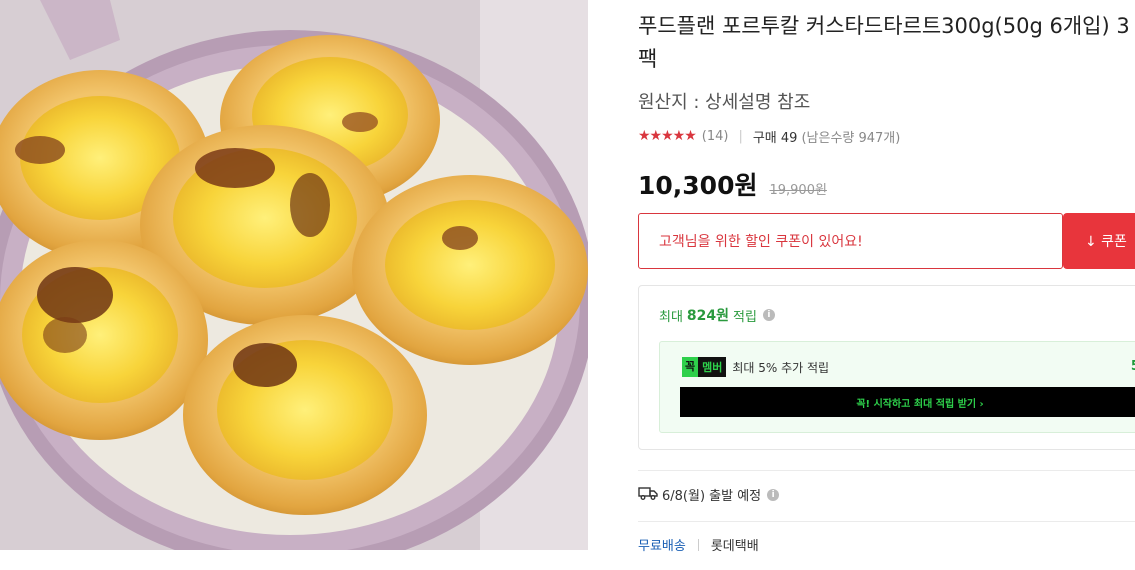  I want to click on free-shipping-label: 무료배송, so click(662, 546).